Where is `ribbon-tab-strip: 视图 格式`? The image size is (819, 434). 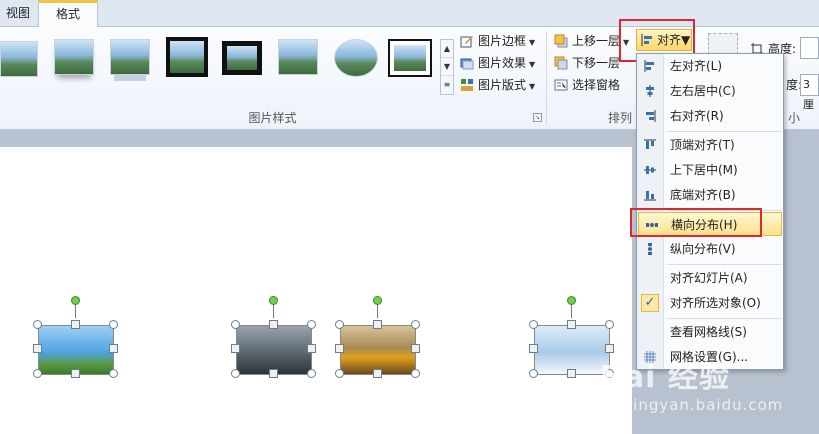
ribbon-tab-strip: 视图 格式 is located at coordinates (409, 13).